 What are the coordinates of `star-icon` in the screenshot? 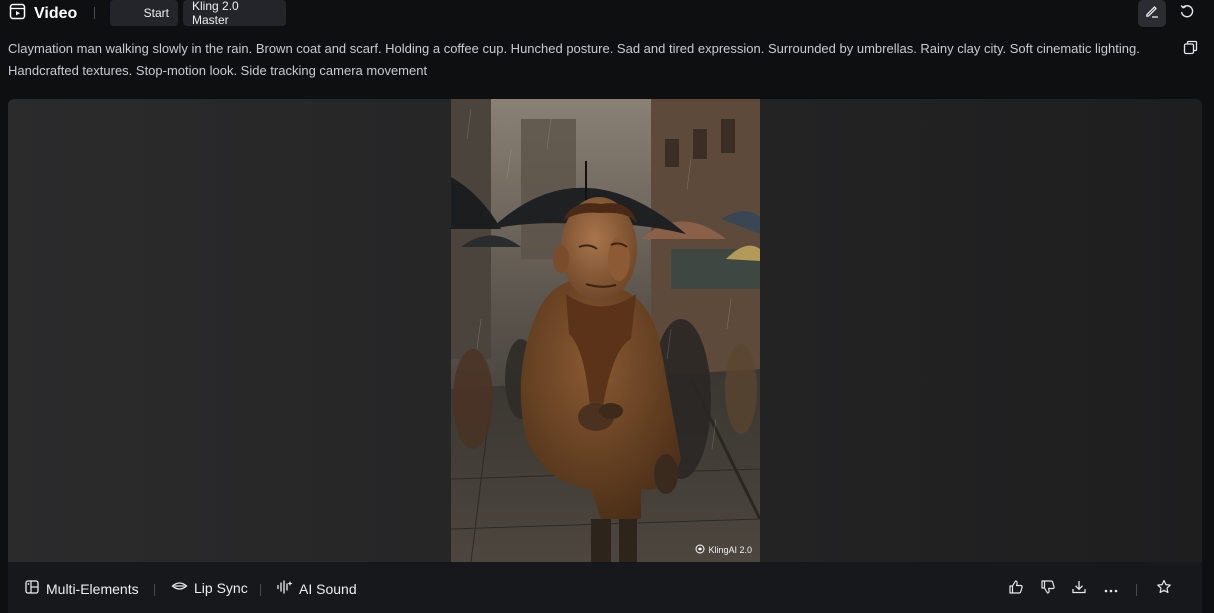 It's located at (1164, 589).